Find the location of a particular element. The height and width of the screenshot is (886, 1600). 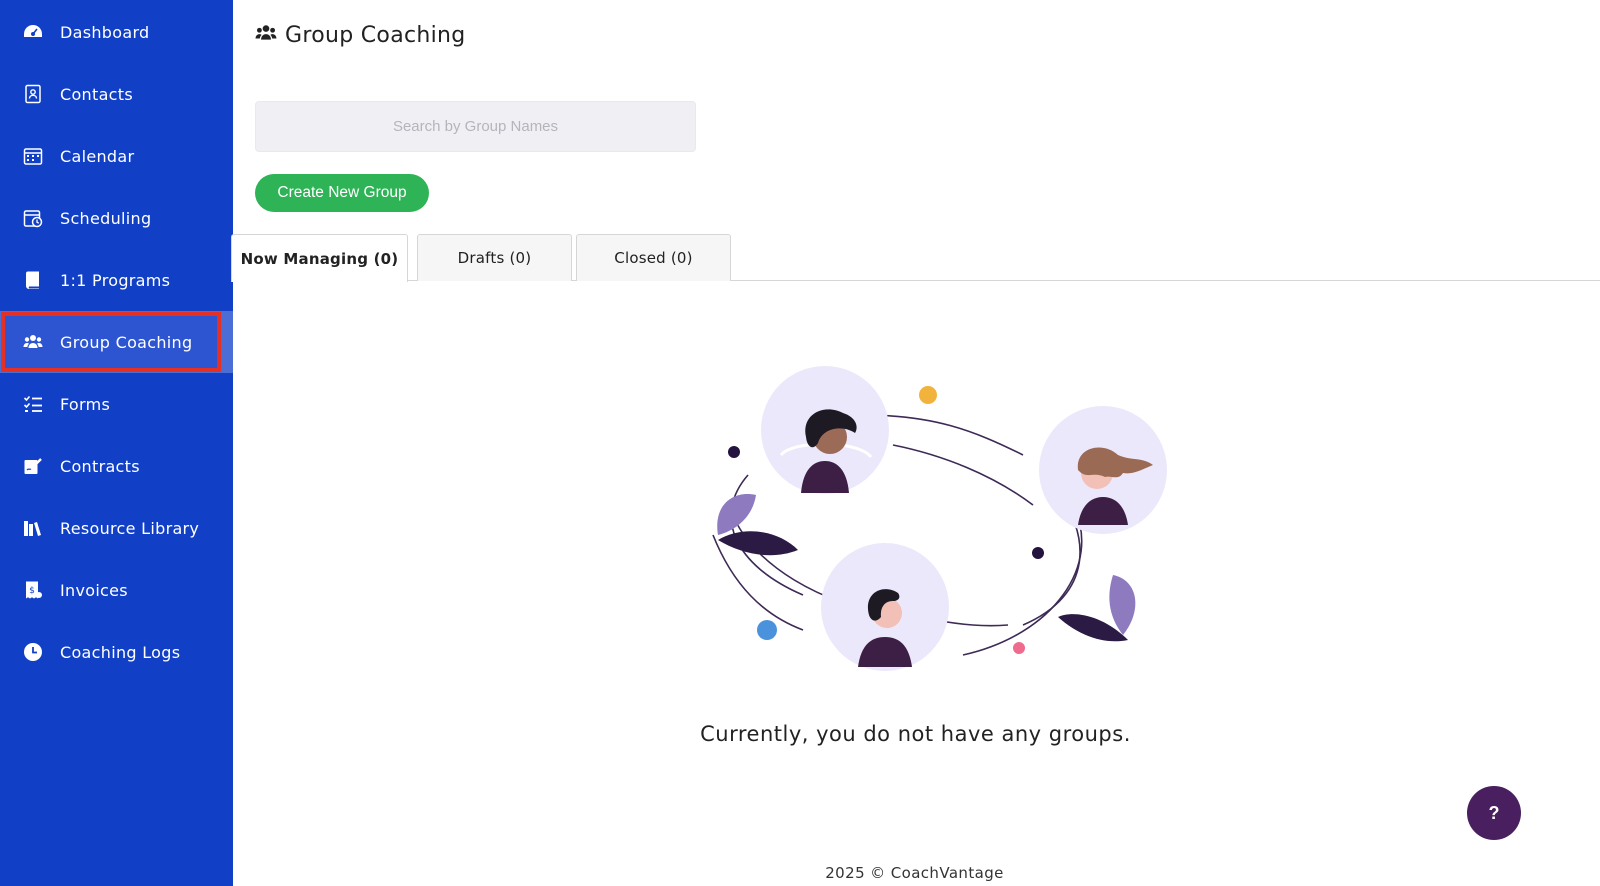

sidebar-item-label: Group Coaching is located at coordinates (126, 342).